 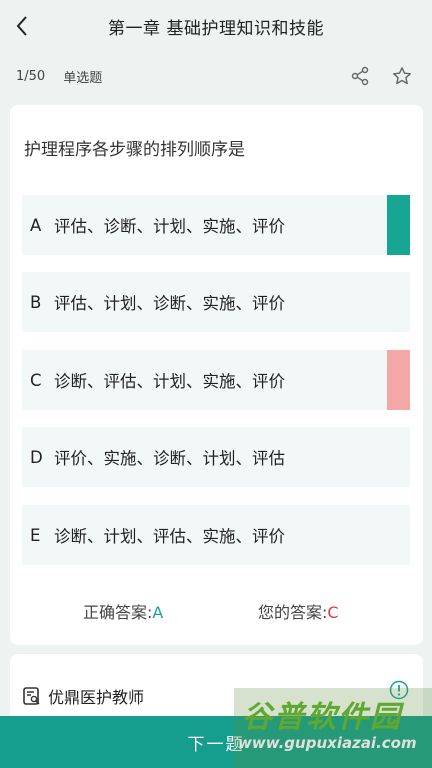 I want to click on option-text: 诊断、评估、计划、实施、评价, so click(x=169, y=381).